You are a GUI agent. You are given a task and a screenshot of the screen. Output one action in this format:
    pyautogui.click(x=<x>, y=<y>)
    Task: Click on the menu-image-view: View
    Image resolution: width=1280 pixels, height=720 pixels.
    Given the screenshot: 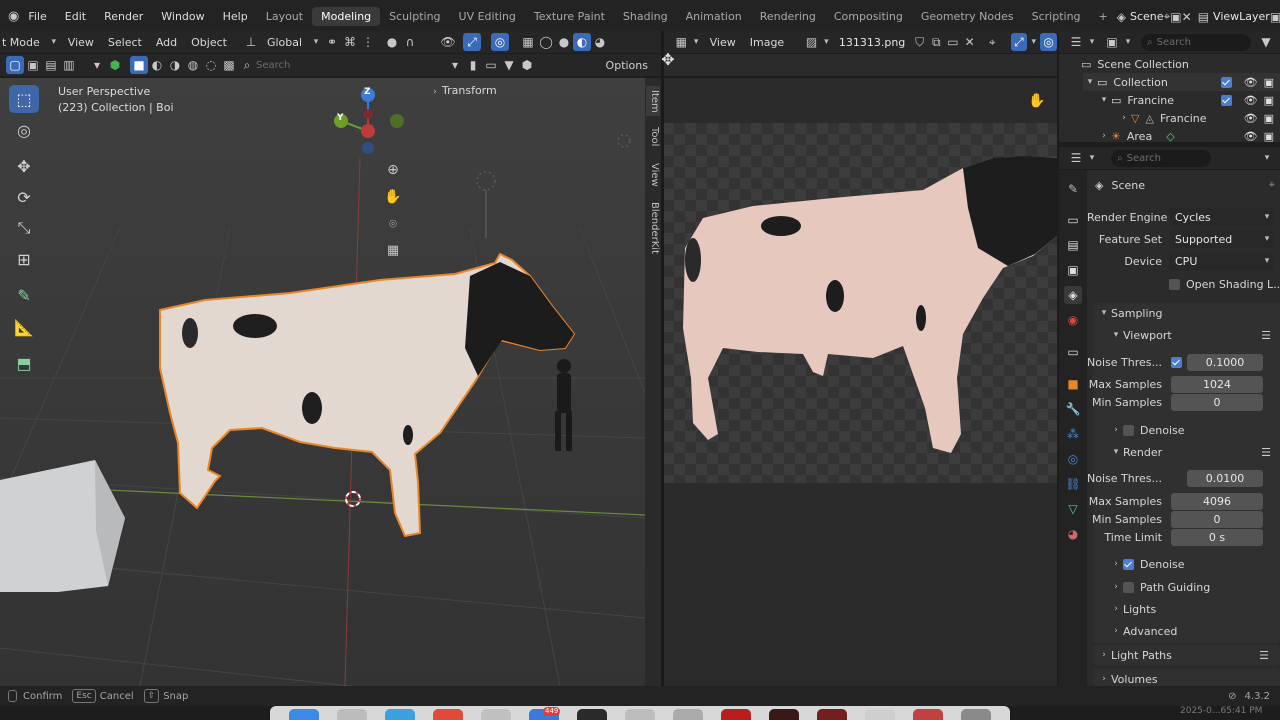 What is the action you would take?
    pyautogui.click(x=723, y=42)
    